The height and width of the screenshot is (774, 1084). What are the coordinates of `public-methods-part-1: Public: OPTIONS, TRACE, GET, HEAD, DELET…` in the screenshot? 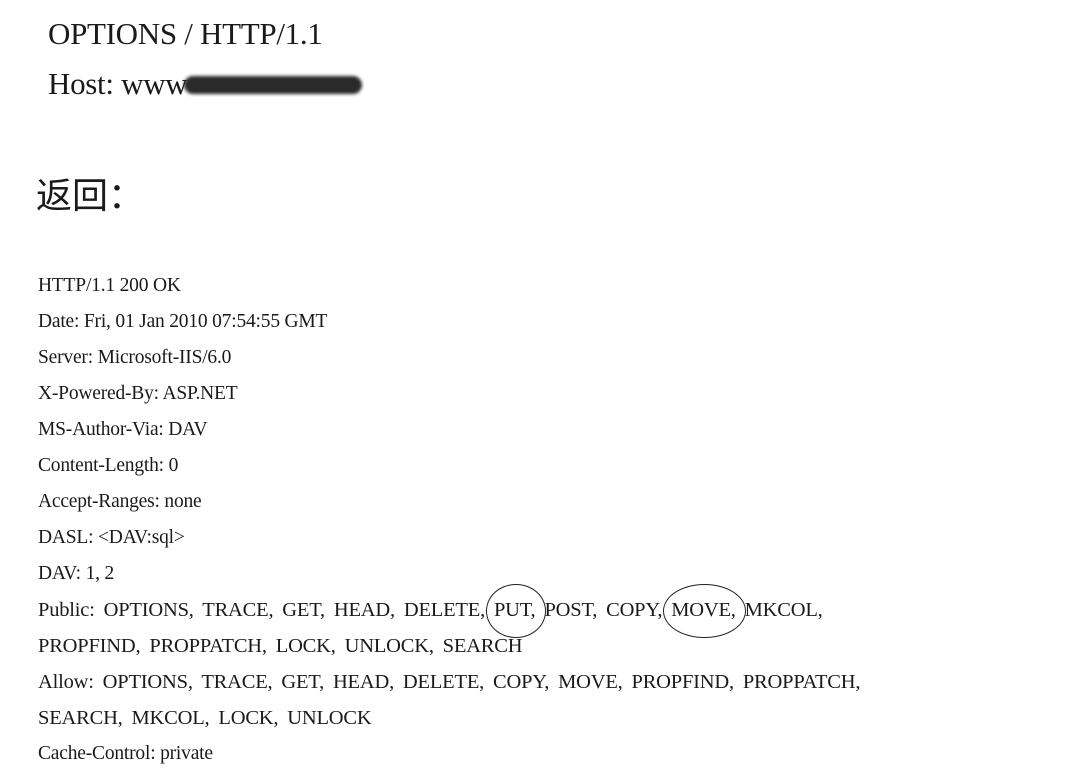 It's located at (262, 610).